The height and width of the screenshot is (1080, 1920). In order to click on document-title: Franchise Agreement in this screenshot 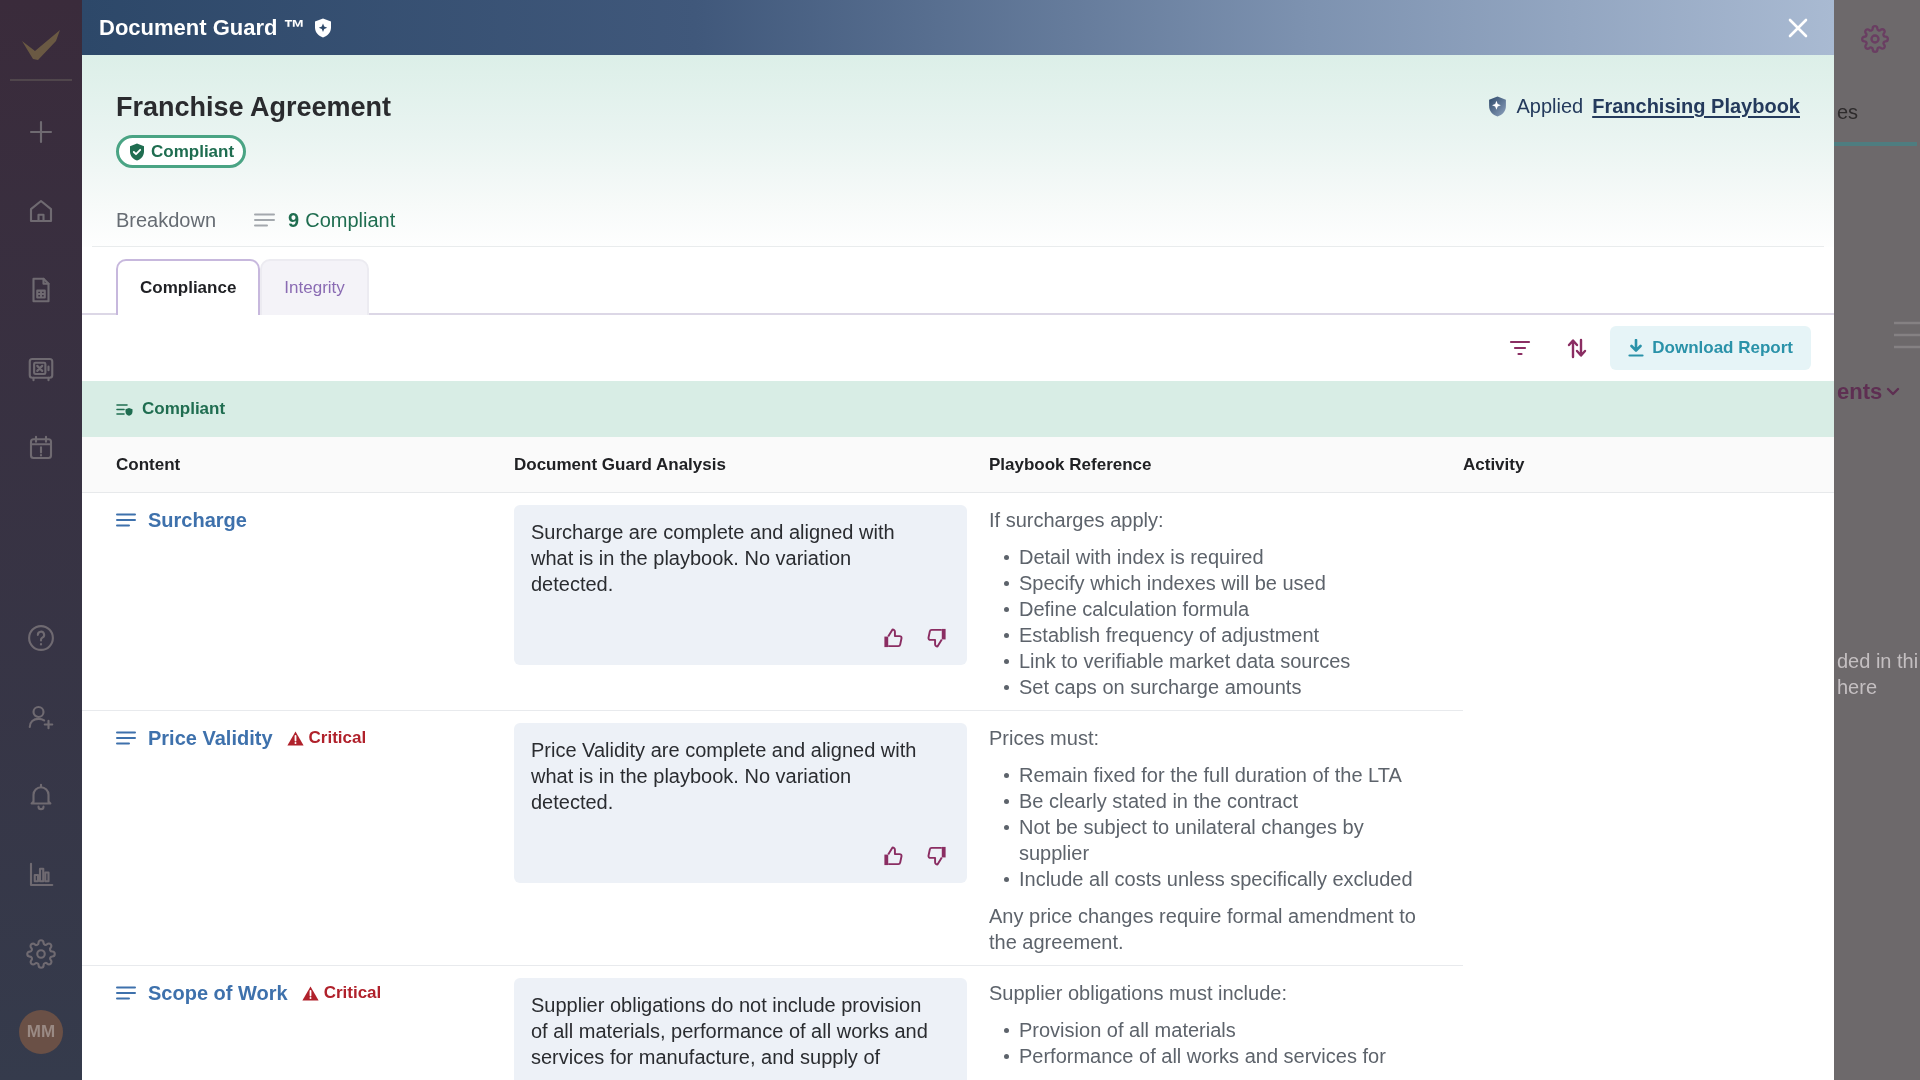, I will do `click(254, 107)`.